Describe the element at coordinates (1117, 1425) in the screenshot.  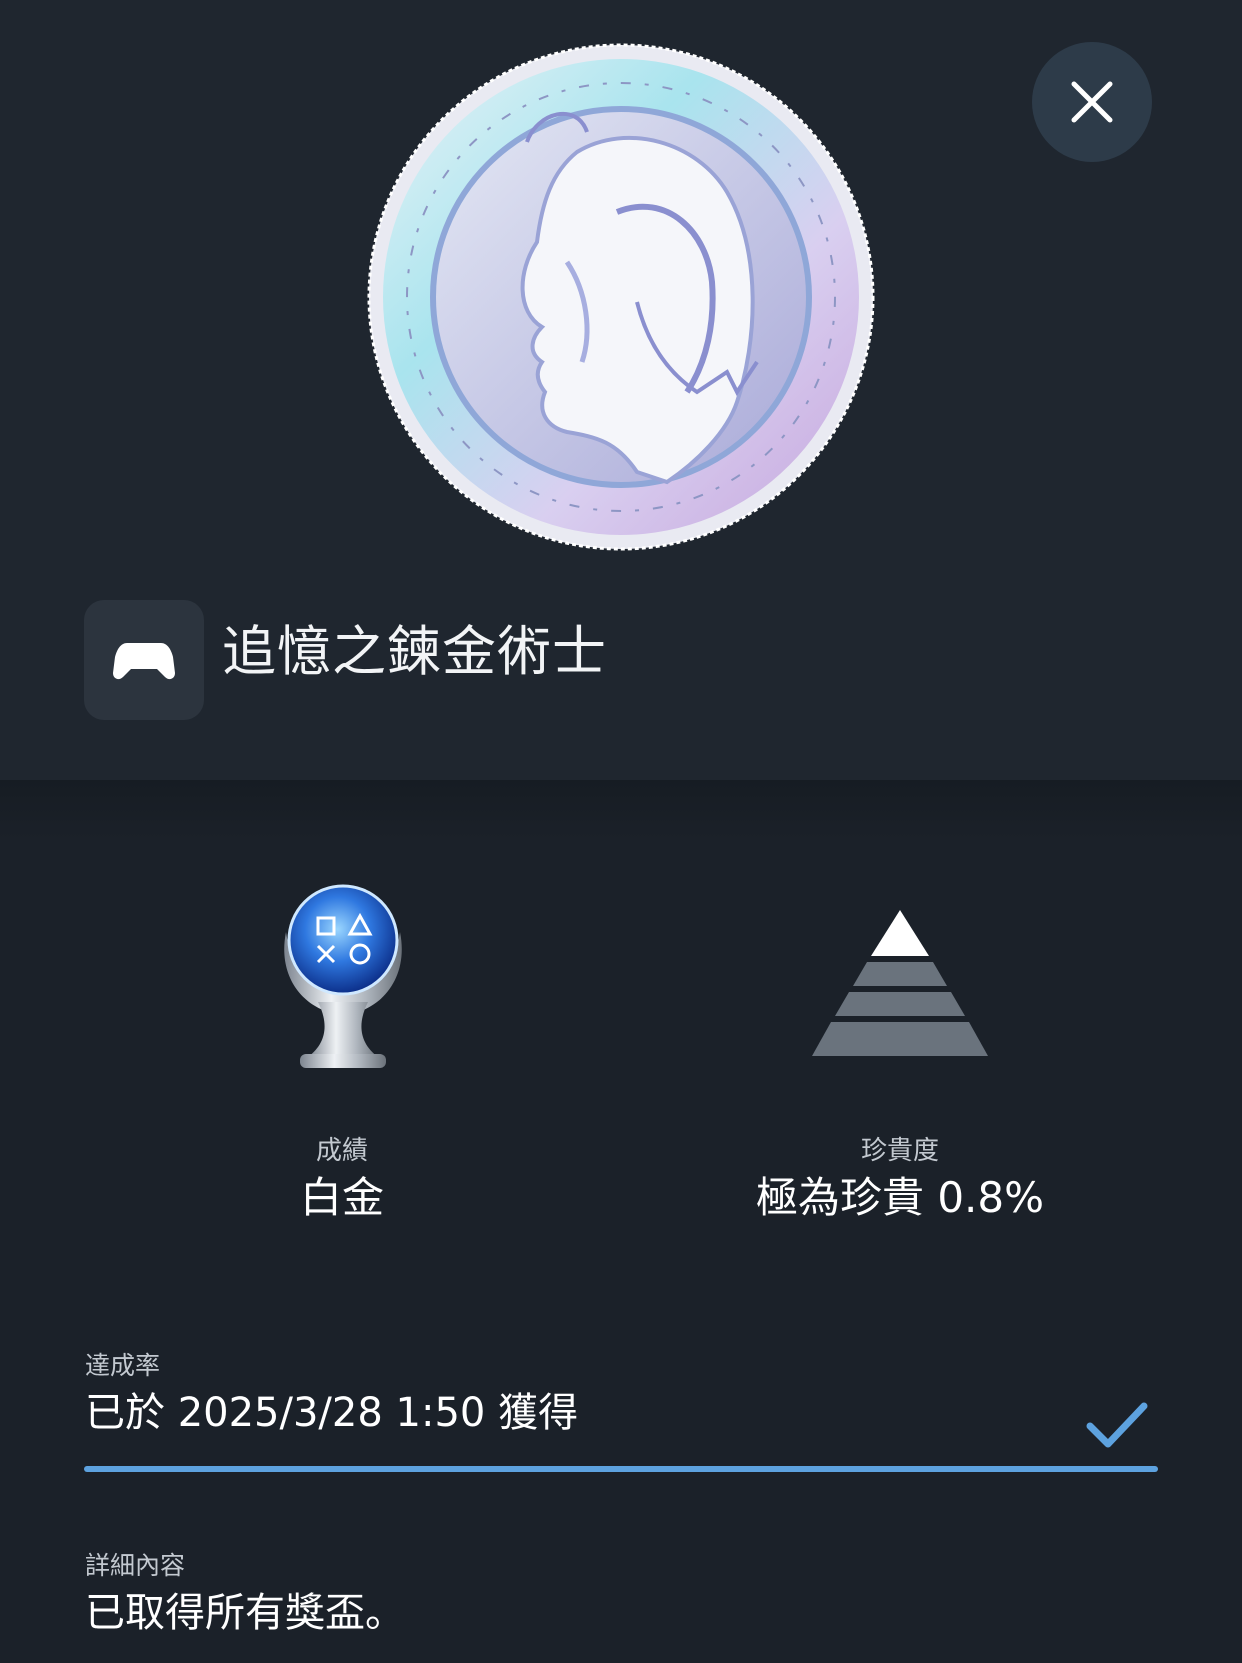
I see `check-icon` at that location.